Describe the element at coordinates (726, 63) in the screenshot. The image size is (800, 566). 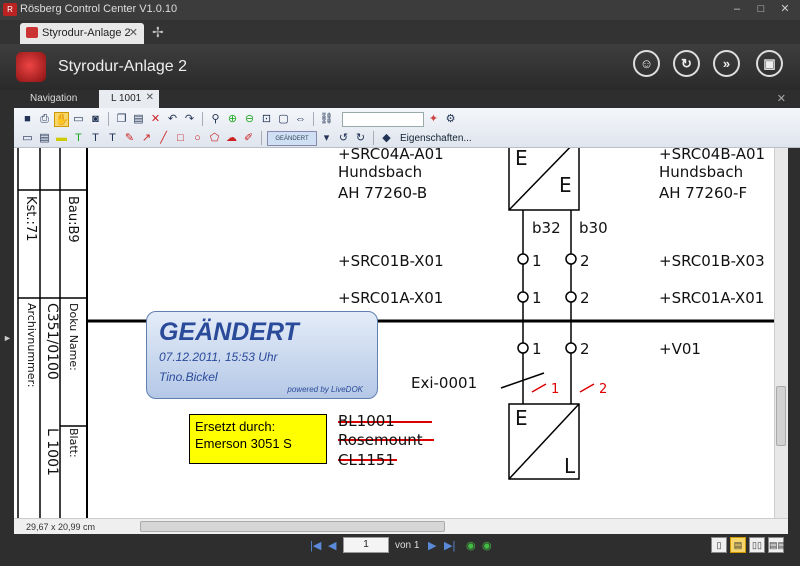
I see `forward-icon: »` at that location.